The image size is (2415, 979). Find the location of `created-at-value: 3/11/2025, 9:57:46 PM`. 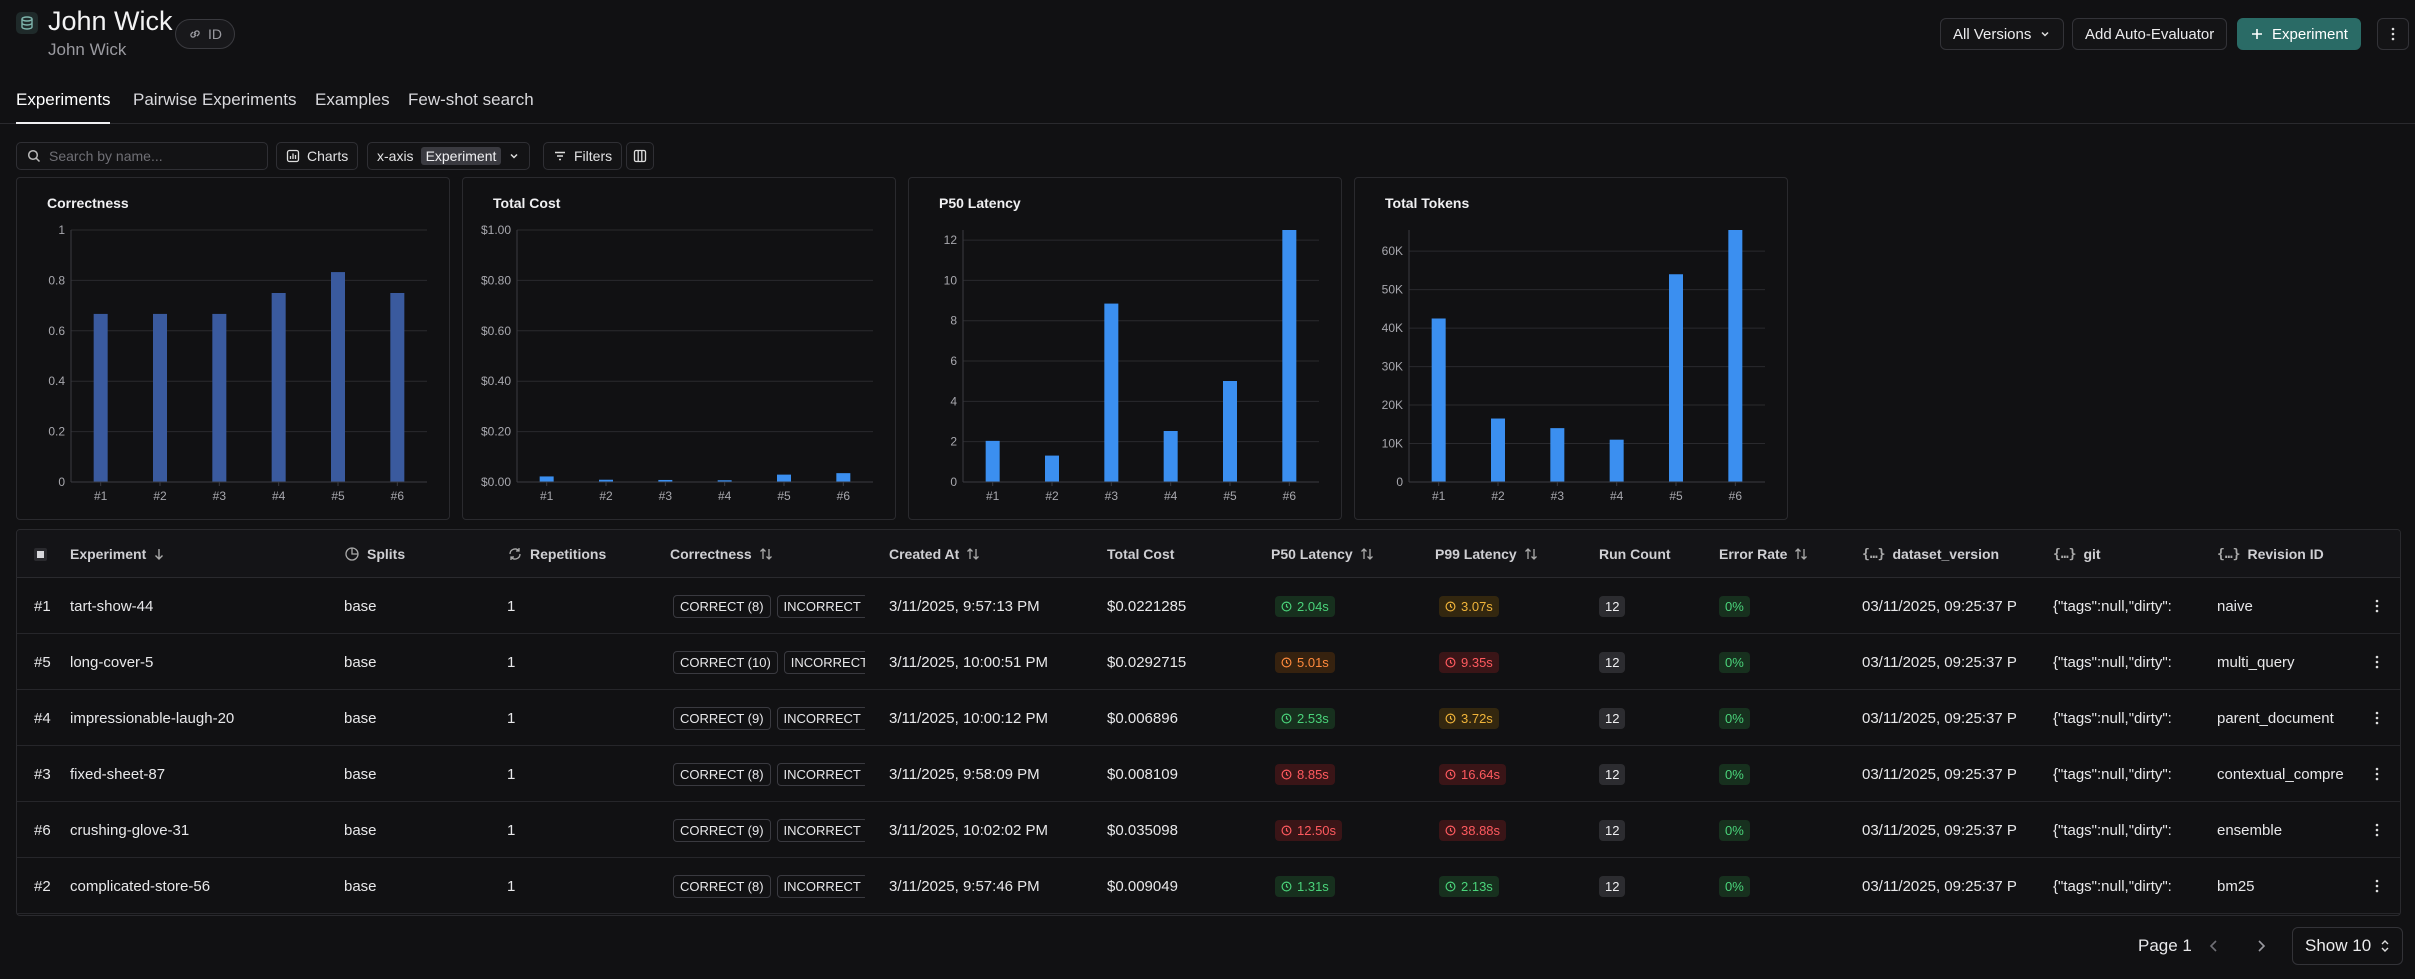

created-at-value: 3/11/2025, 9:57:46 PM is located at coordinates (964, 886).